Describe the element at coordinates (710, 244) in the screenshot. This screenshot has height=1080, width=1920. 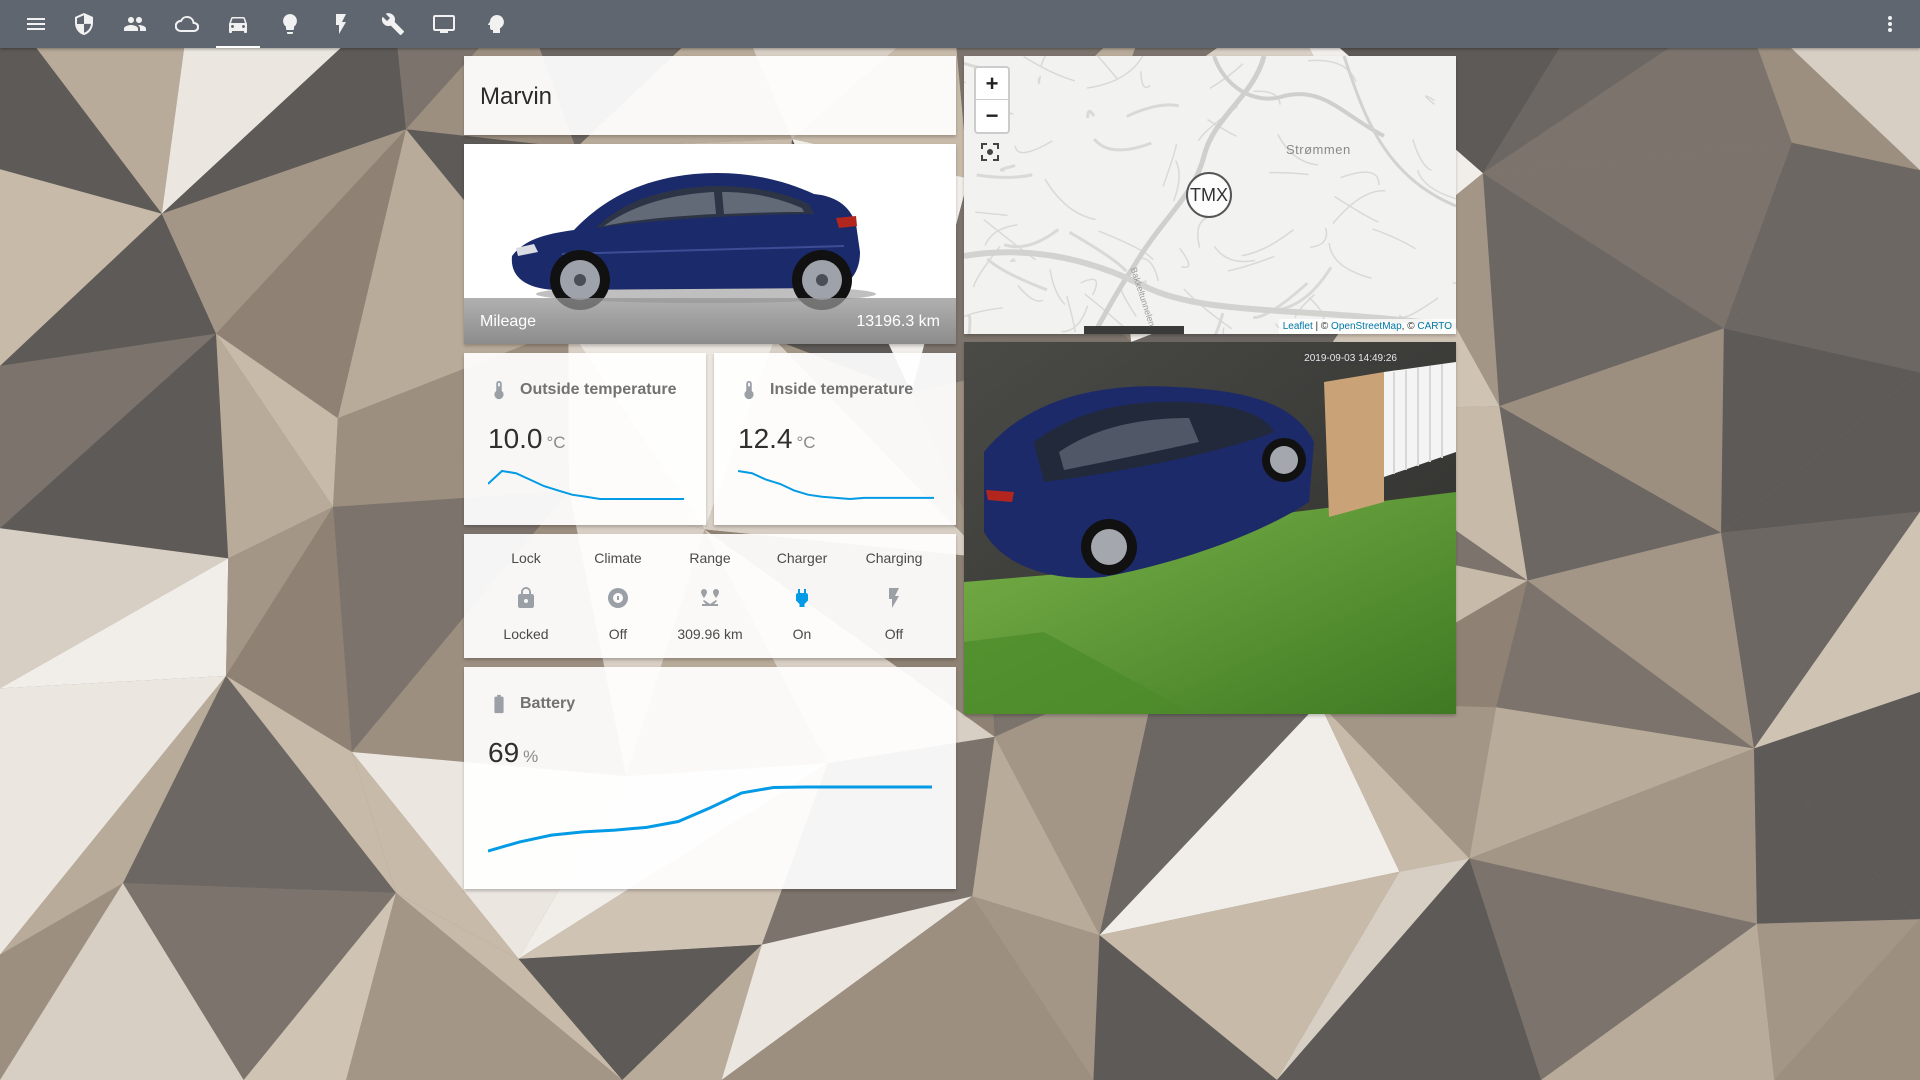
I see `car-picture-card: Mileage 13196.3 km` at that location.